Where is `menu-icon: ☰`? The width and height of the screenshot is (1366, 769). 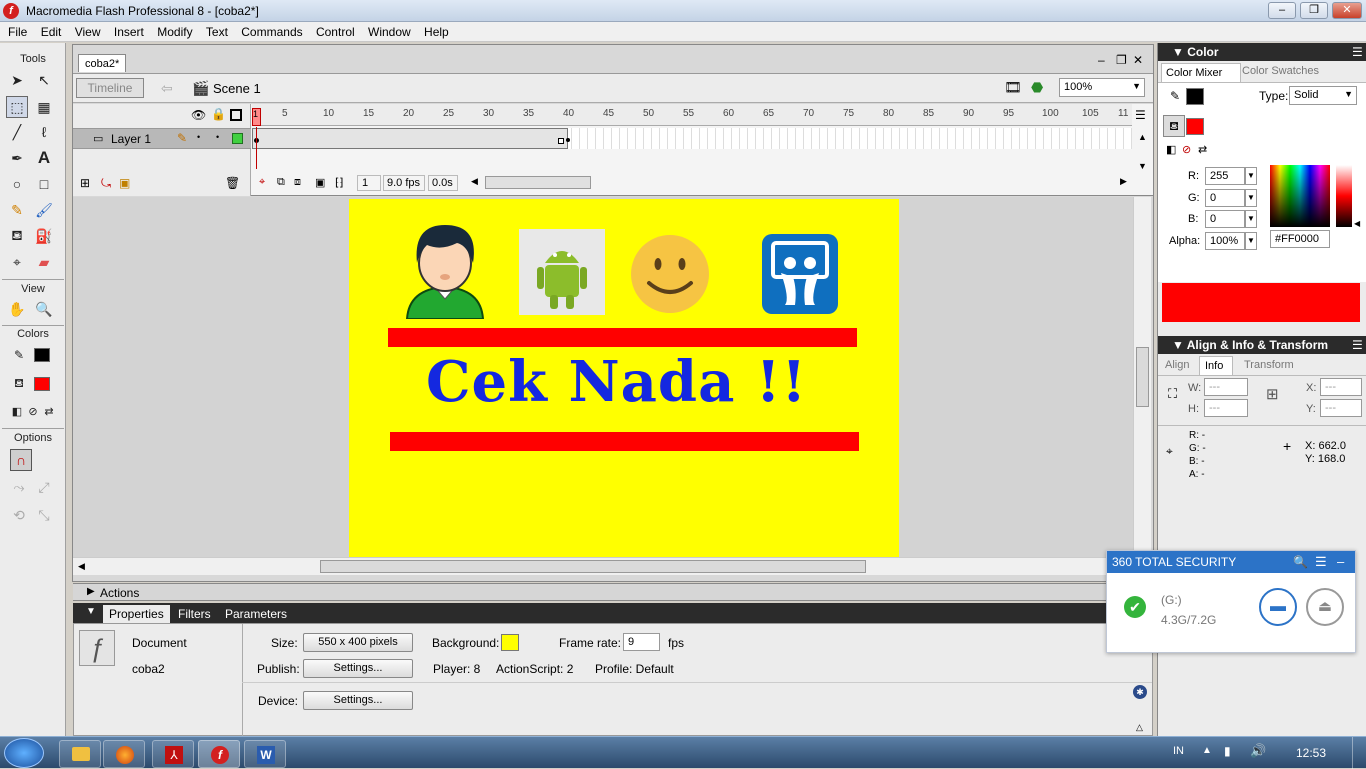 menu-icon: ☰ is located at coordinates (1321, 562).